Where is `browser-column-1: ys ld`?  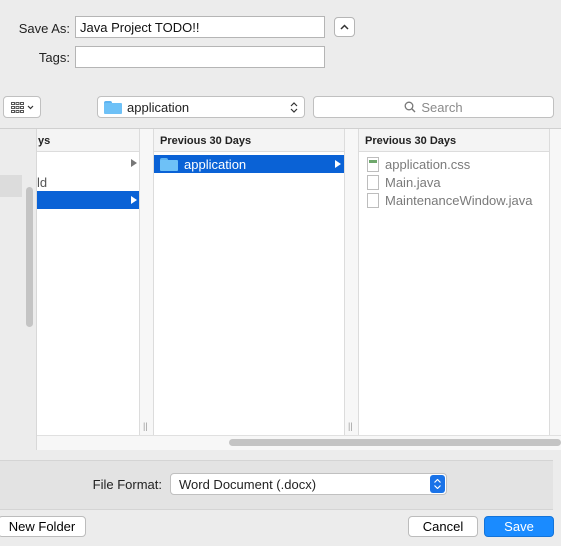
browser-column-1: ys ld is located at coordinates (88, 289).